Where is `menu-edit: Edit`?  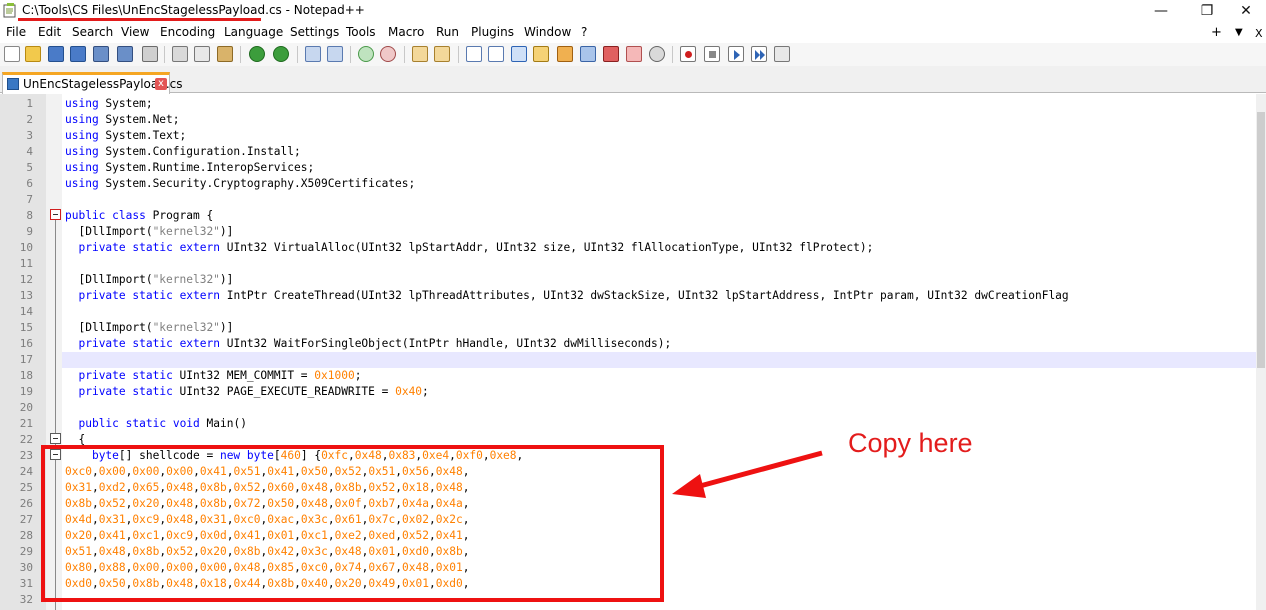
menu-edit: Edit is located at coordinates (49, 32).